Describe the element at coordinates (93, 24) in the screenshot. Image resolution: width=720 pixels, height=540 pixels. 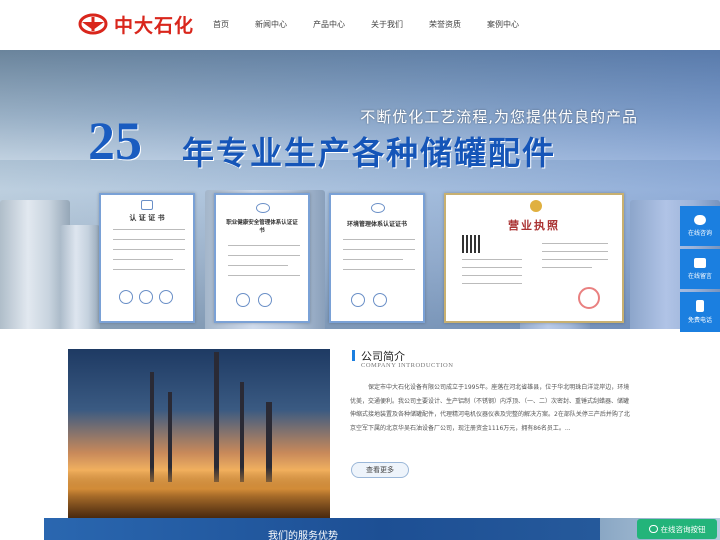
I see `logo-mark-icon` at that location.